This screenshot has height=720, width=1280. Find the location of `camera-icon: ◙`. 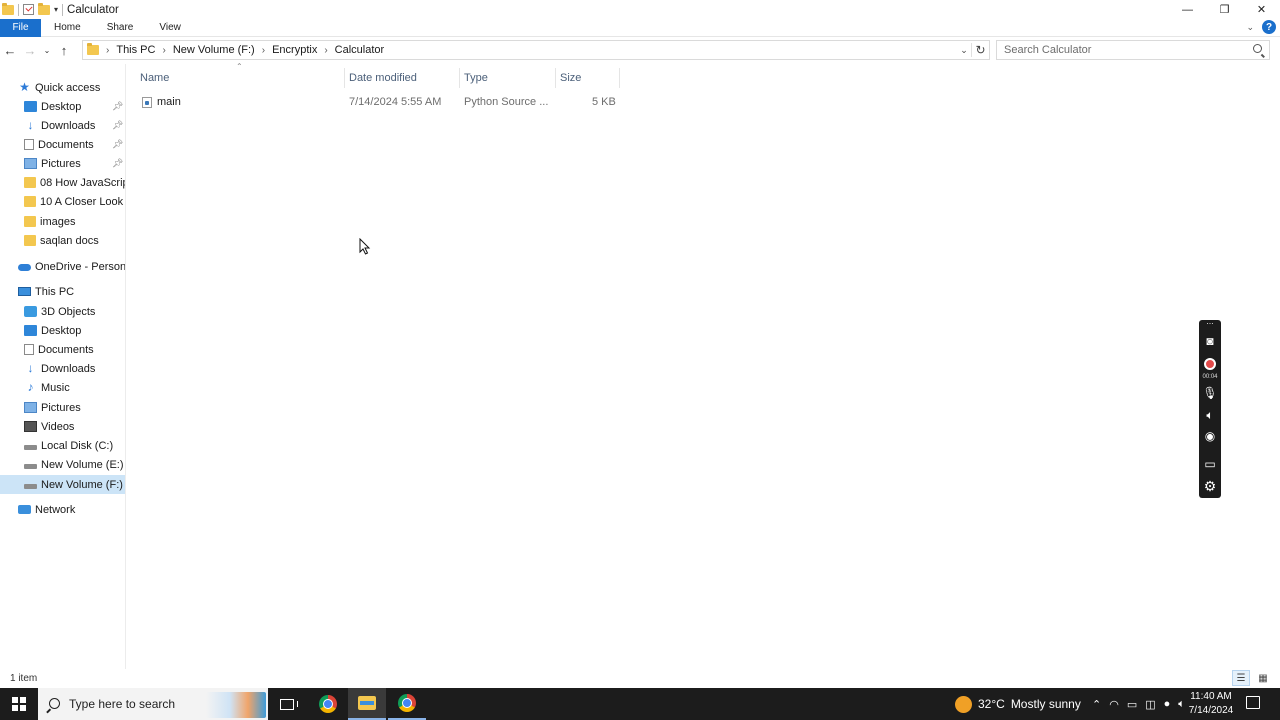

camera-icon: ◙ is located at coordinates (1210, 341).